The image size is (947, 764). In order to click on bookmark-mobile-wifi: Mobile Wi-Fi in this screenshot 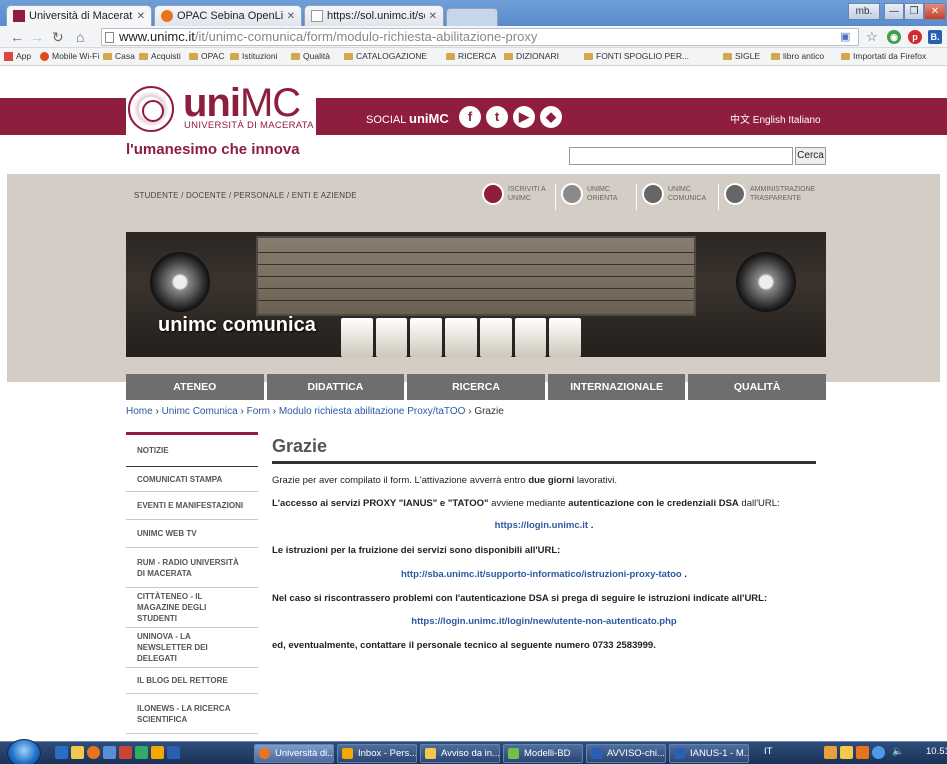, I will do `click(69, 56)`.